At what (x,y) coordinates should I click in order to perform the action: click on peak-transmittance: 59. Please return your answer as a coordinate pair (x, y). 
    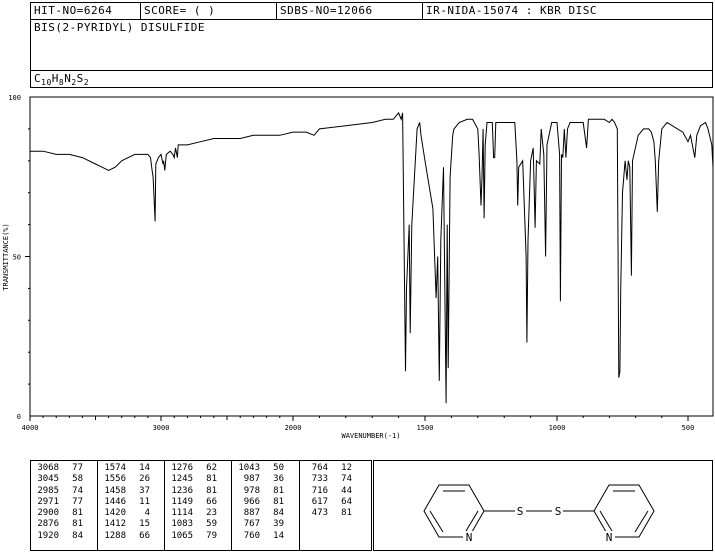
    Looking at the image, I should click on (211, 524).